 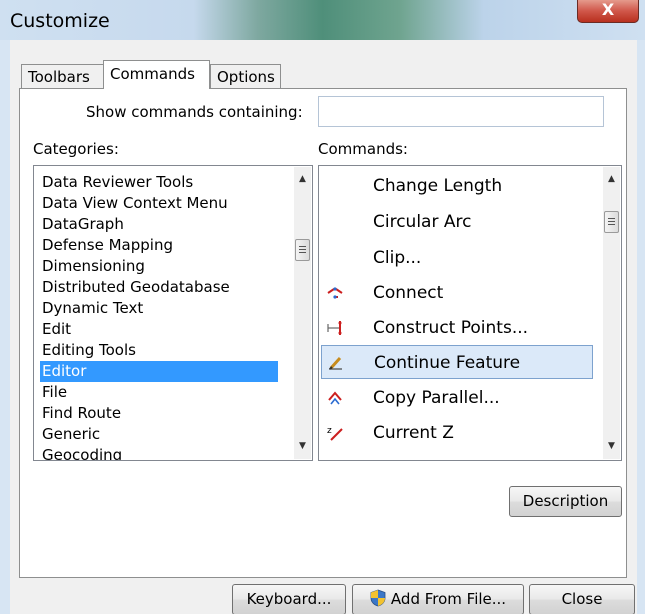 I want to click on tab-options: Options, so click(x=245, y=76).